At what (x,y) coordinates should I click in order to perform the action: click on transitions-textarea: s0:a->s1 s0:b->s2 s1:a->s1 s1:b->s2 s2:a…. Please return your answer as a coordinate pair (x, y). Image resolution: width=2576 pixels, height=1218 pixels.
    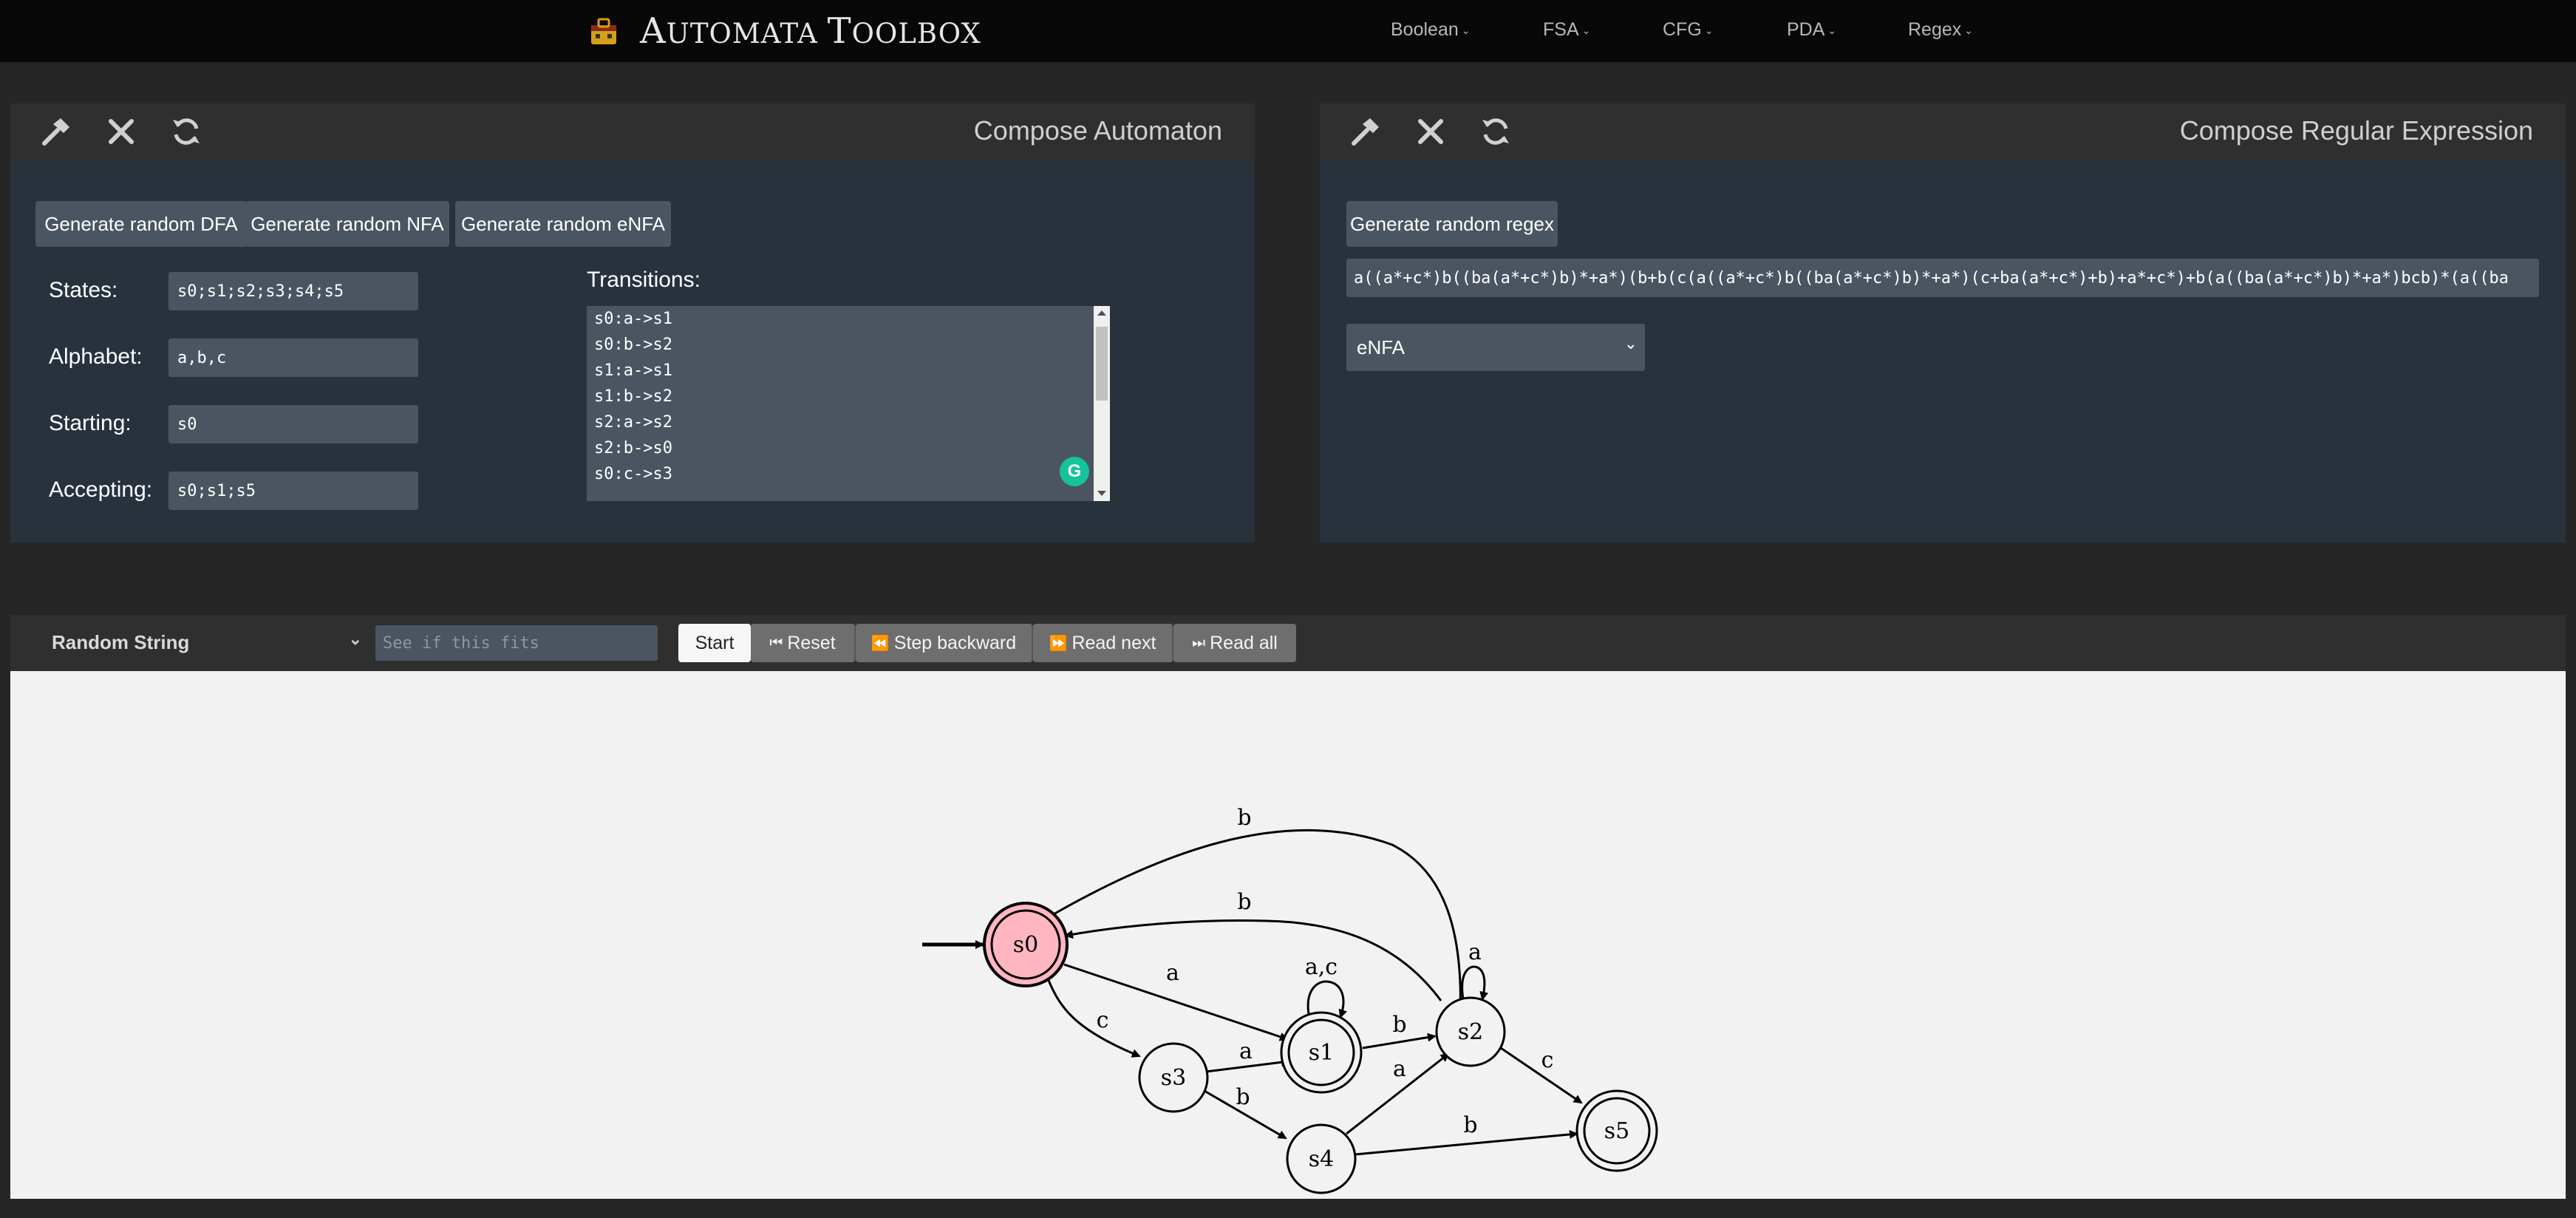
    Looking at the image, I should click on (848, 403).